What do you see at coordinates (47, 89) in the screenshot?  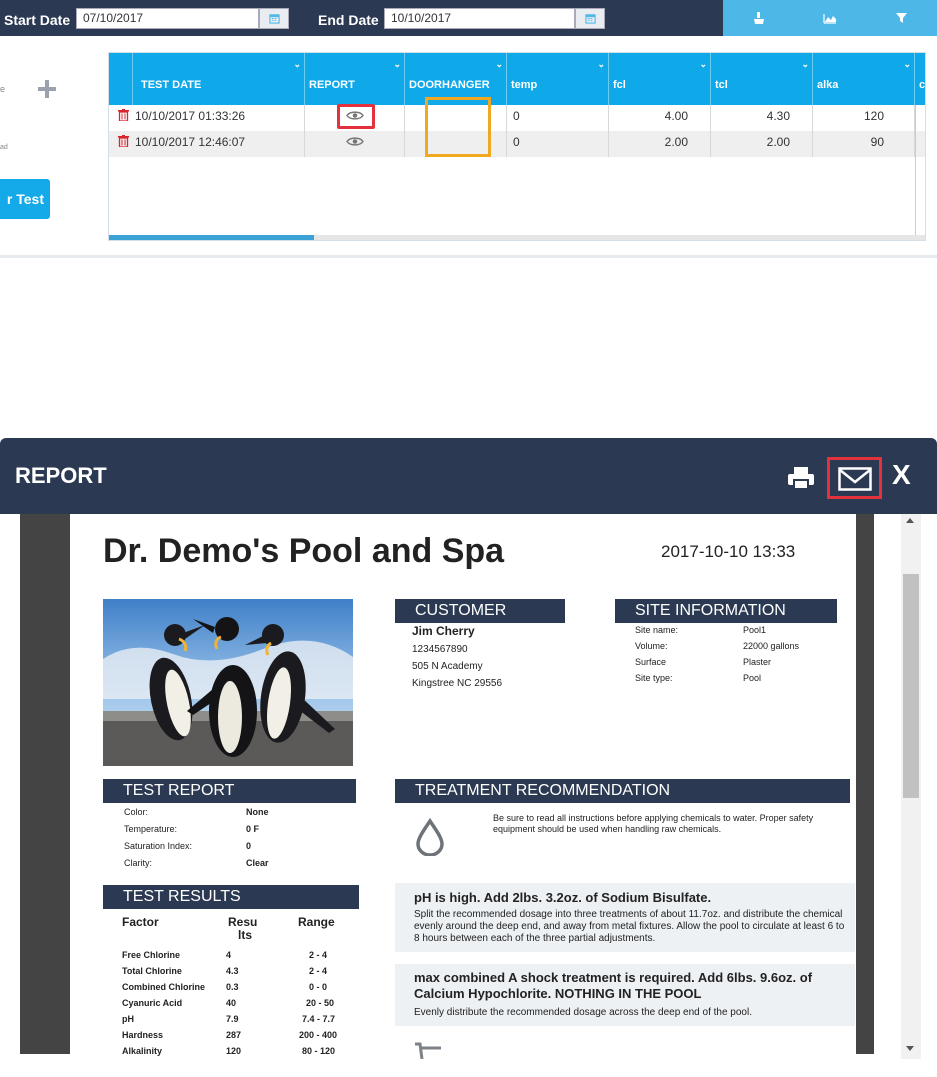 I see `add-icon` at bounding box center [47, 89].